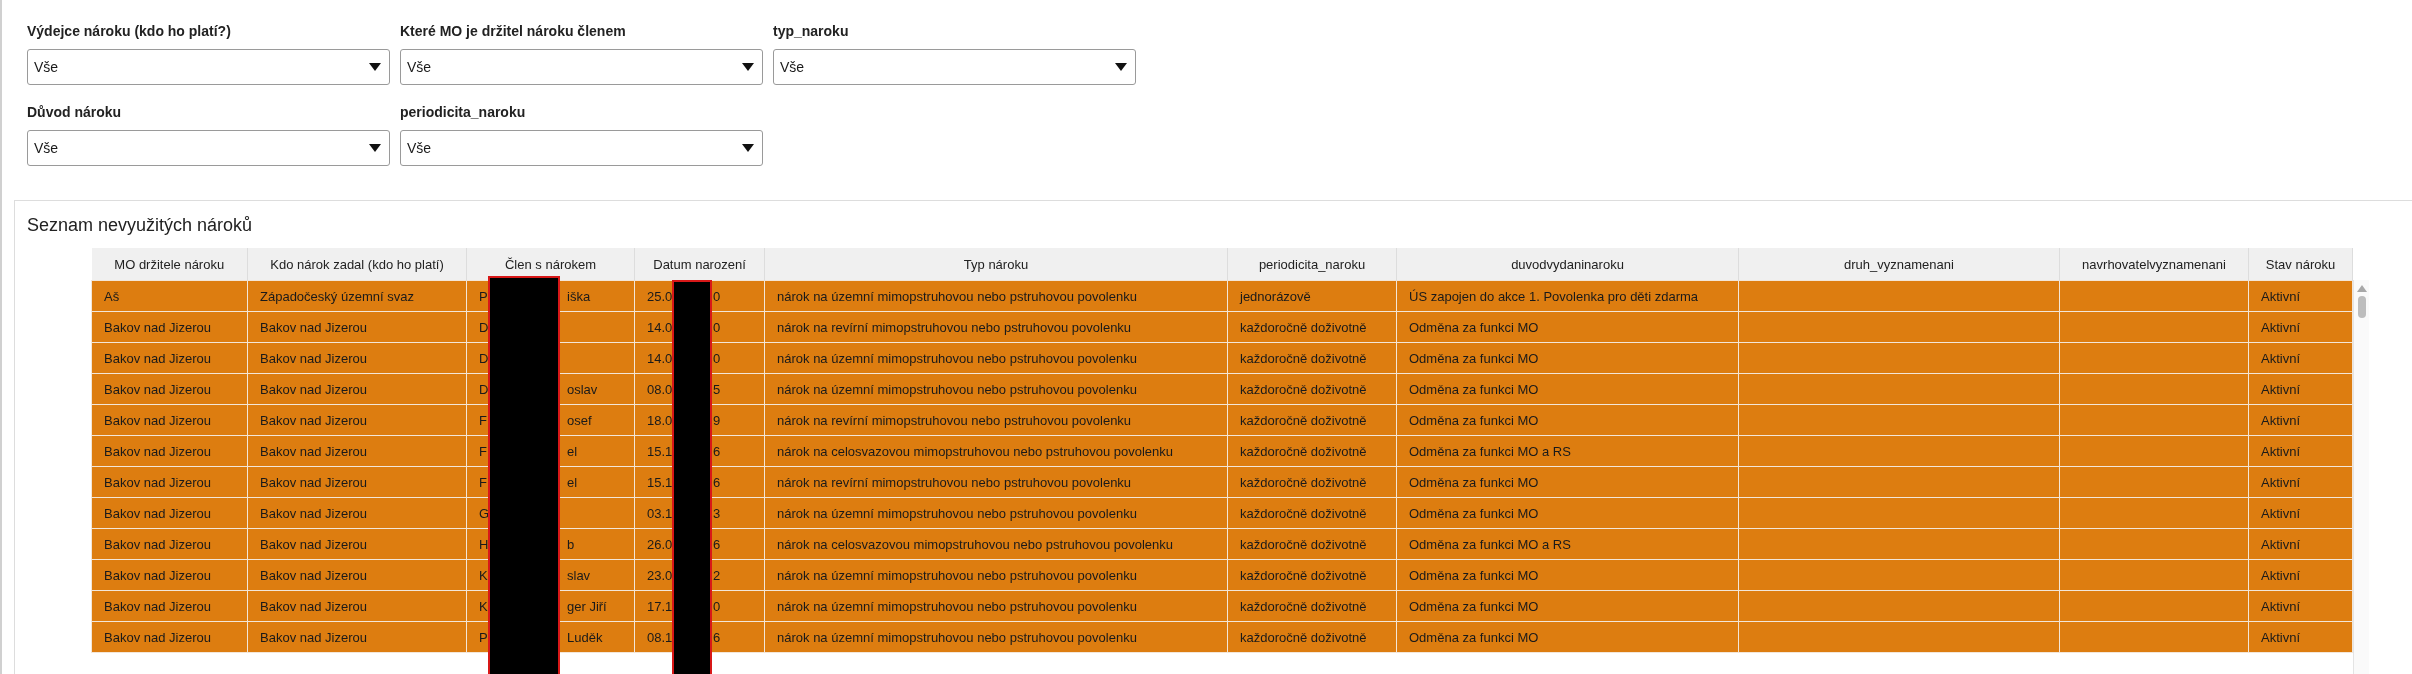  I want to click on filter-label: Výdejce nároku (kdo ho platí?), so click(129, 31).